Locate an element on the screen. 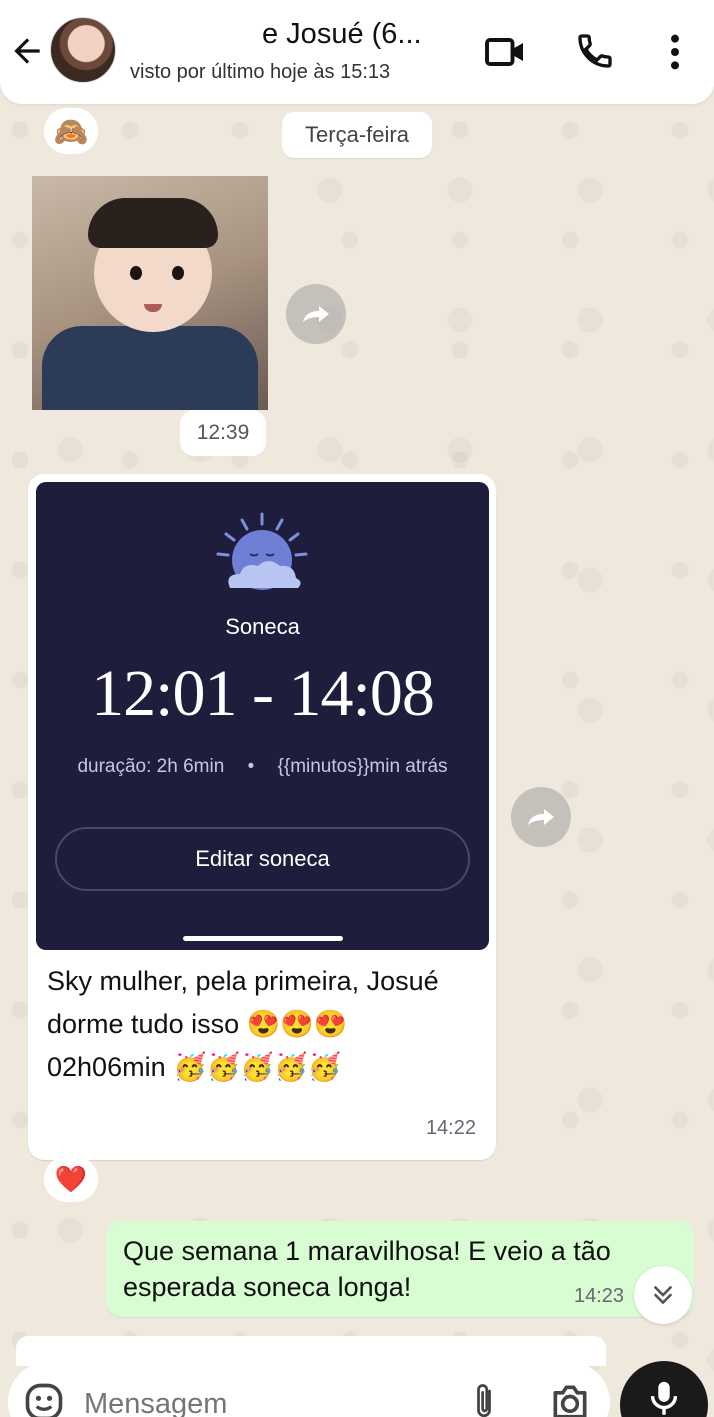  sticker-image is located at coordinates (150, 293).